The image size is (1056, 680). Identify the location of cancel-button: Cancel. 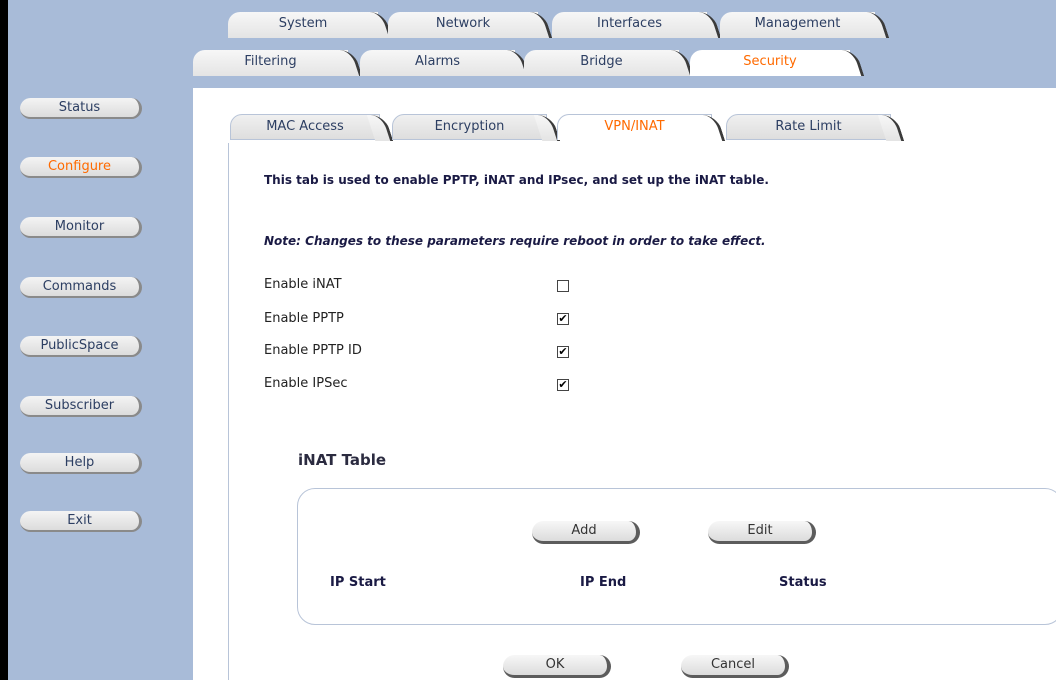
(735, 666).